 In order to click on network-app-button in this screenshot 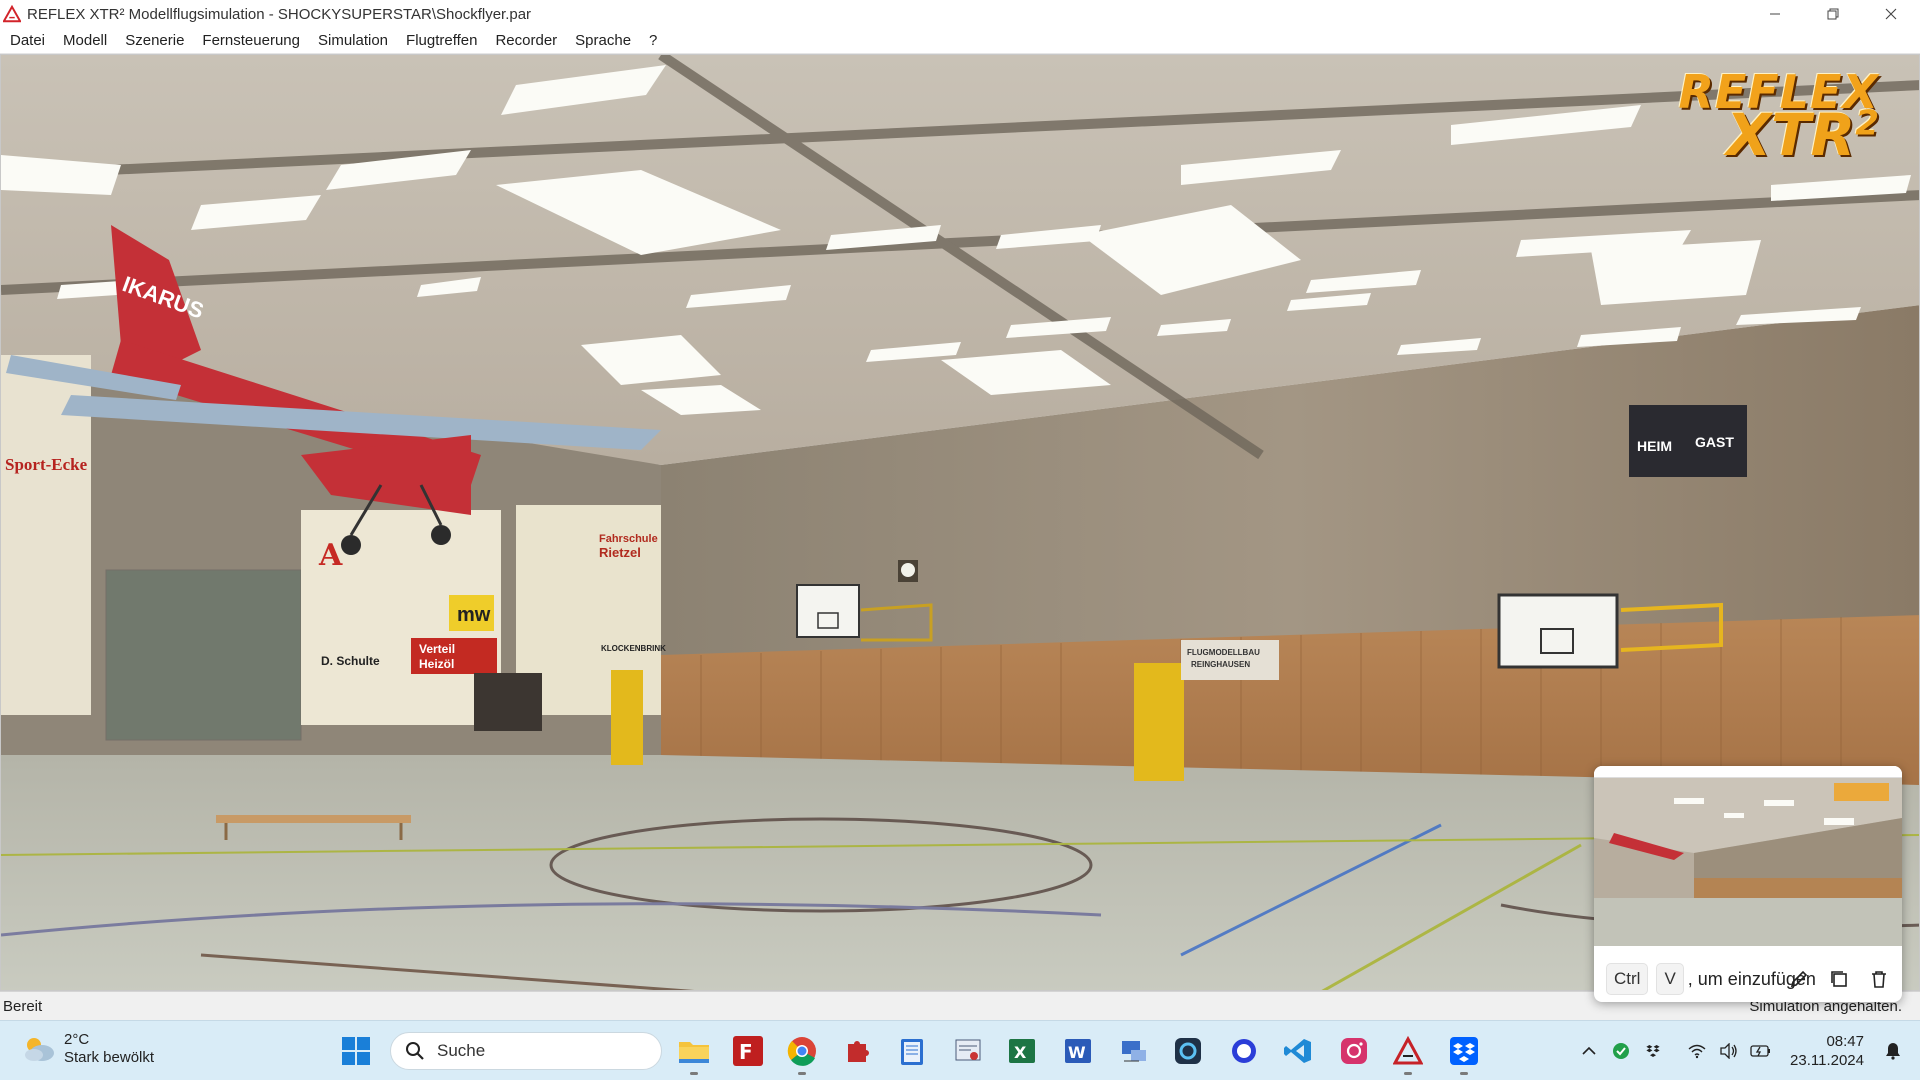, I will do `click(1134, 1051)`.